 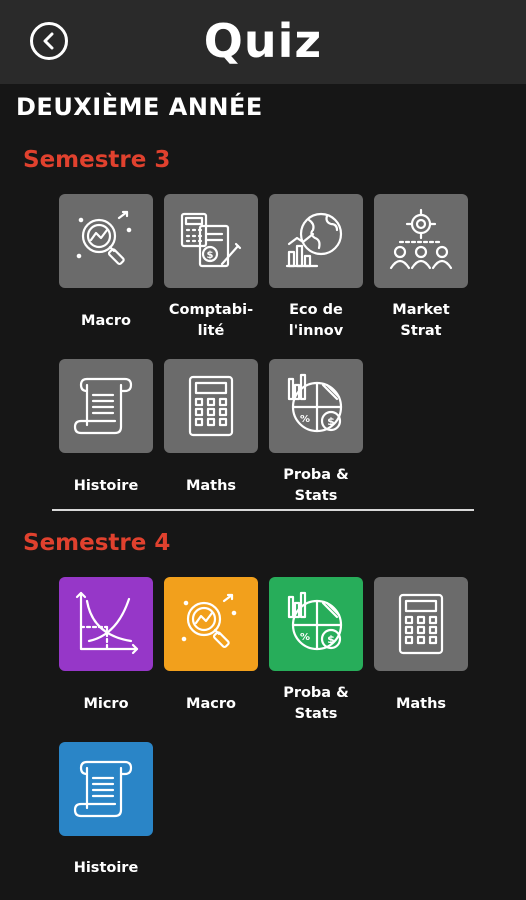 I want to click on tile-label: Eco de l'innov, so click(x=316, y=320).